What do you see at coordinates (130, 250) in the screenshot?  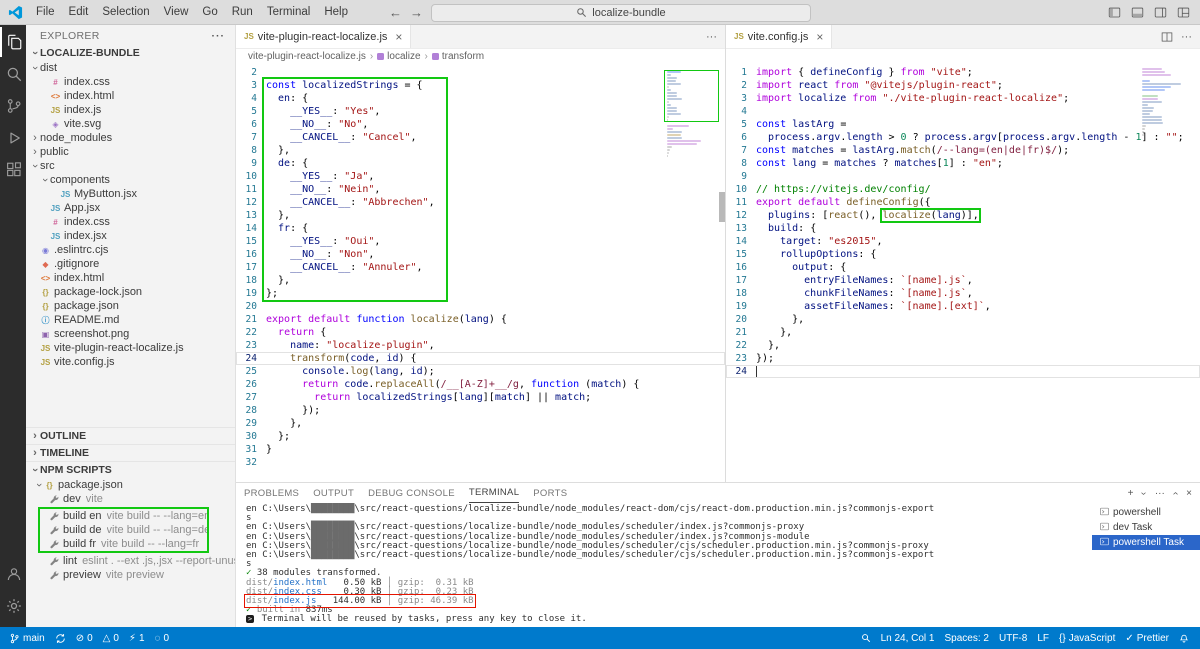 I see `tree-item-eslintrc-cjs: ◉ .eslintrc.cjs` at bounding box center [130, 250].